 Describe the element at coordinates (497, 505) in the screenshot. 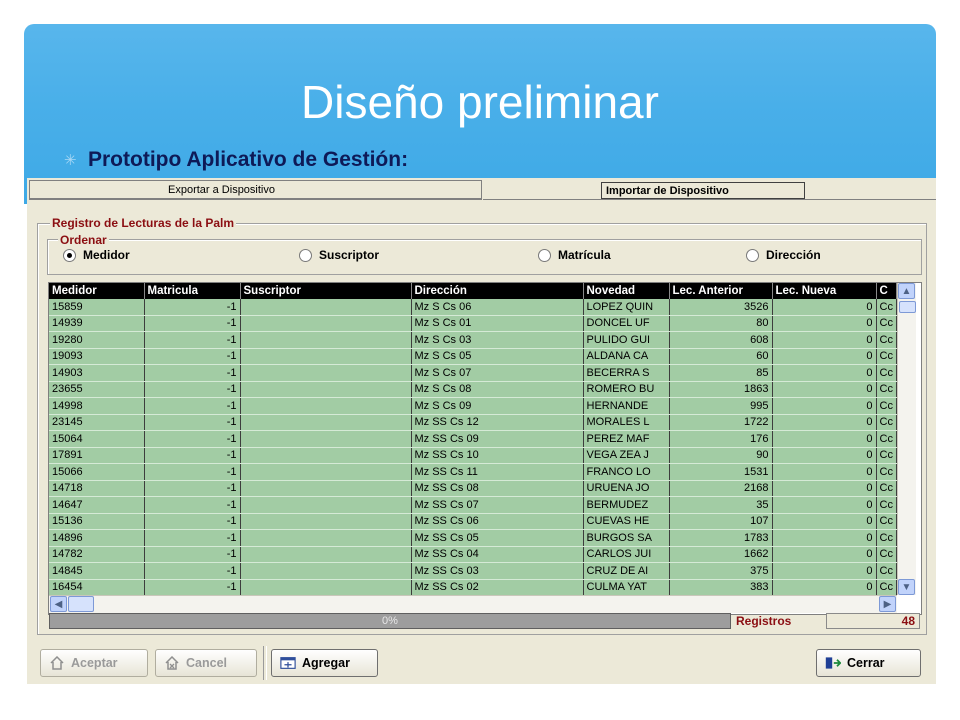

I see `table-cell: Mz SS Cs 07` at that location.